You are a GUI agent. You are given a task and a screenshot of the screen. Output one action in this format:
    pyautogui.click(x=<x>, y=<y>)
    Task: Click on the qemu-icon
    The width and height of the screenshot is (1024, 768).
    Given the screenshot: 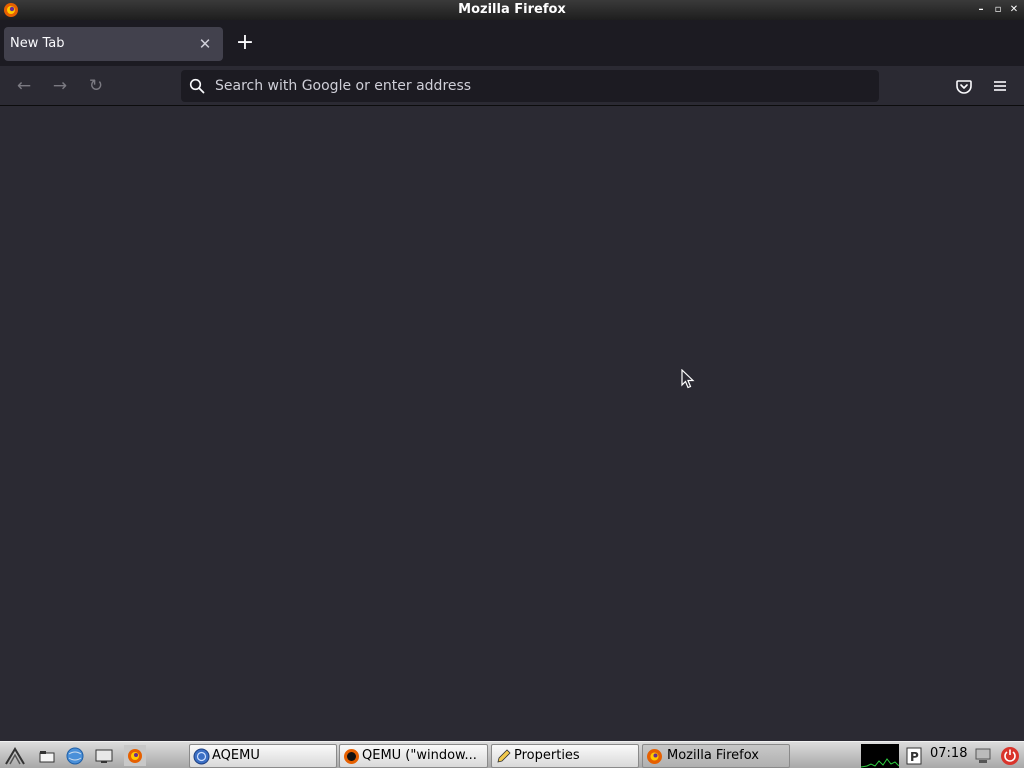 What is the action you would take?
    pyautogui.click(x=351, y=756)
    